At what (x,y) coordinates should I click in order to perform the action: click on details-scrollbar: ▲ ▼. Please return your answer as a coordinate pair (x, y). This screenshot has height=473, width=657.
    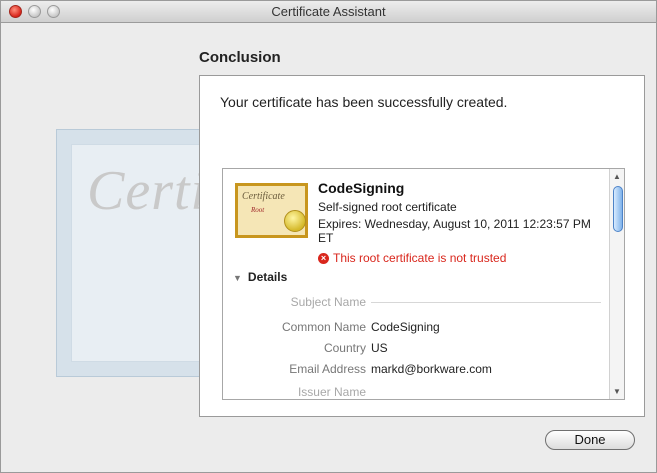
    Looking at the image, I should click on (616, 284).